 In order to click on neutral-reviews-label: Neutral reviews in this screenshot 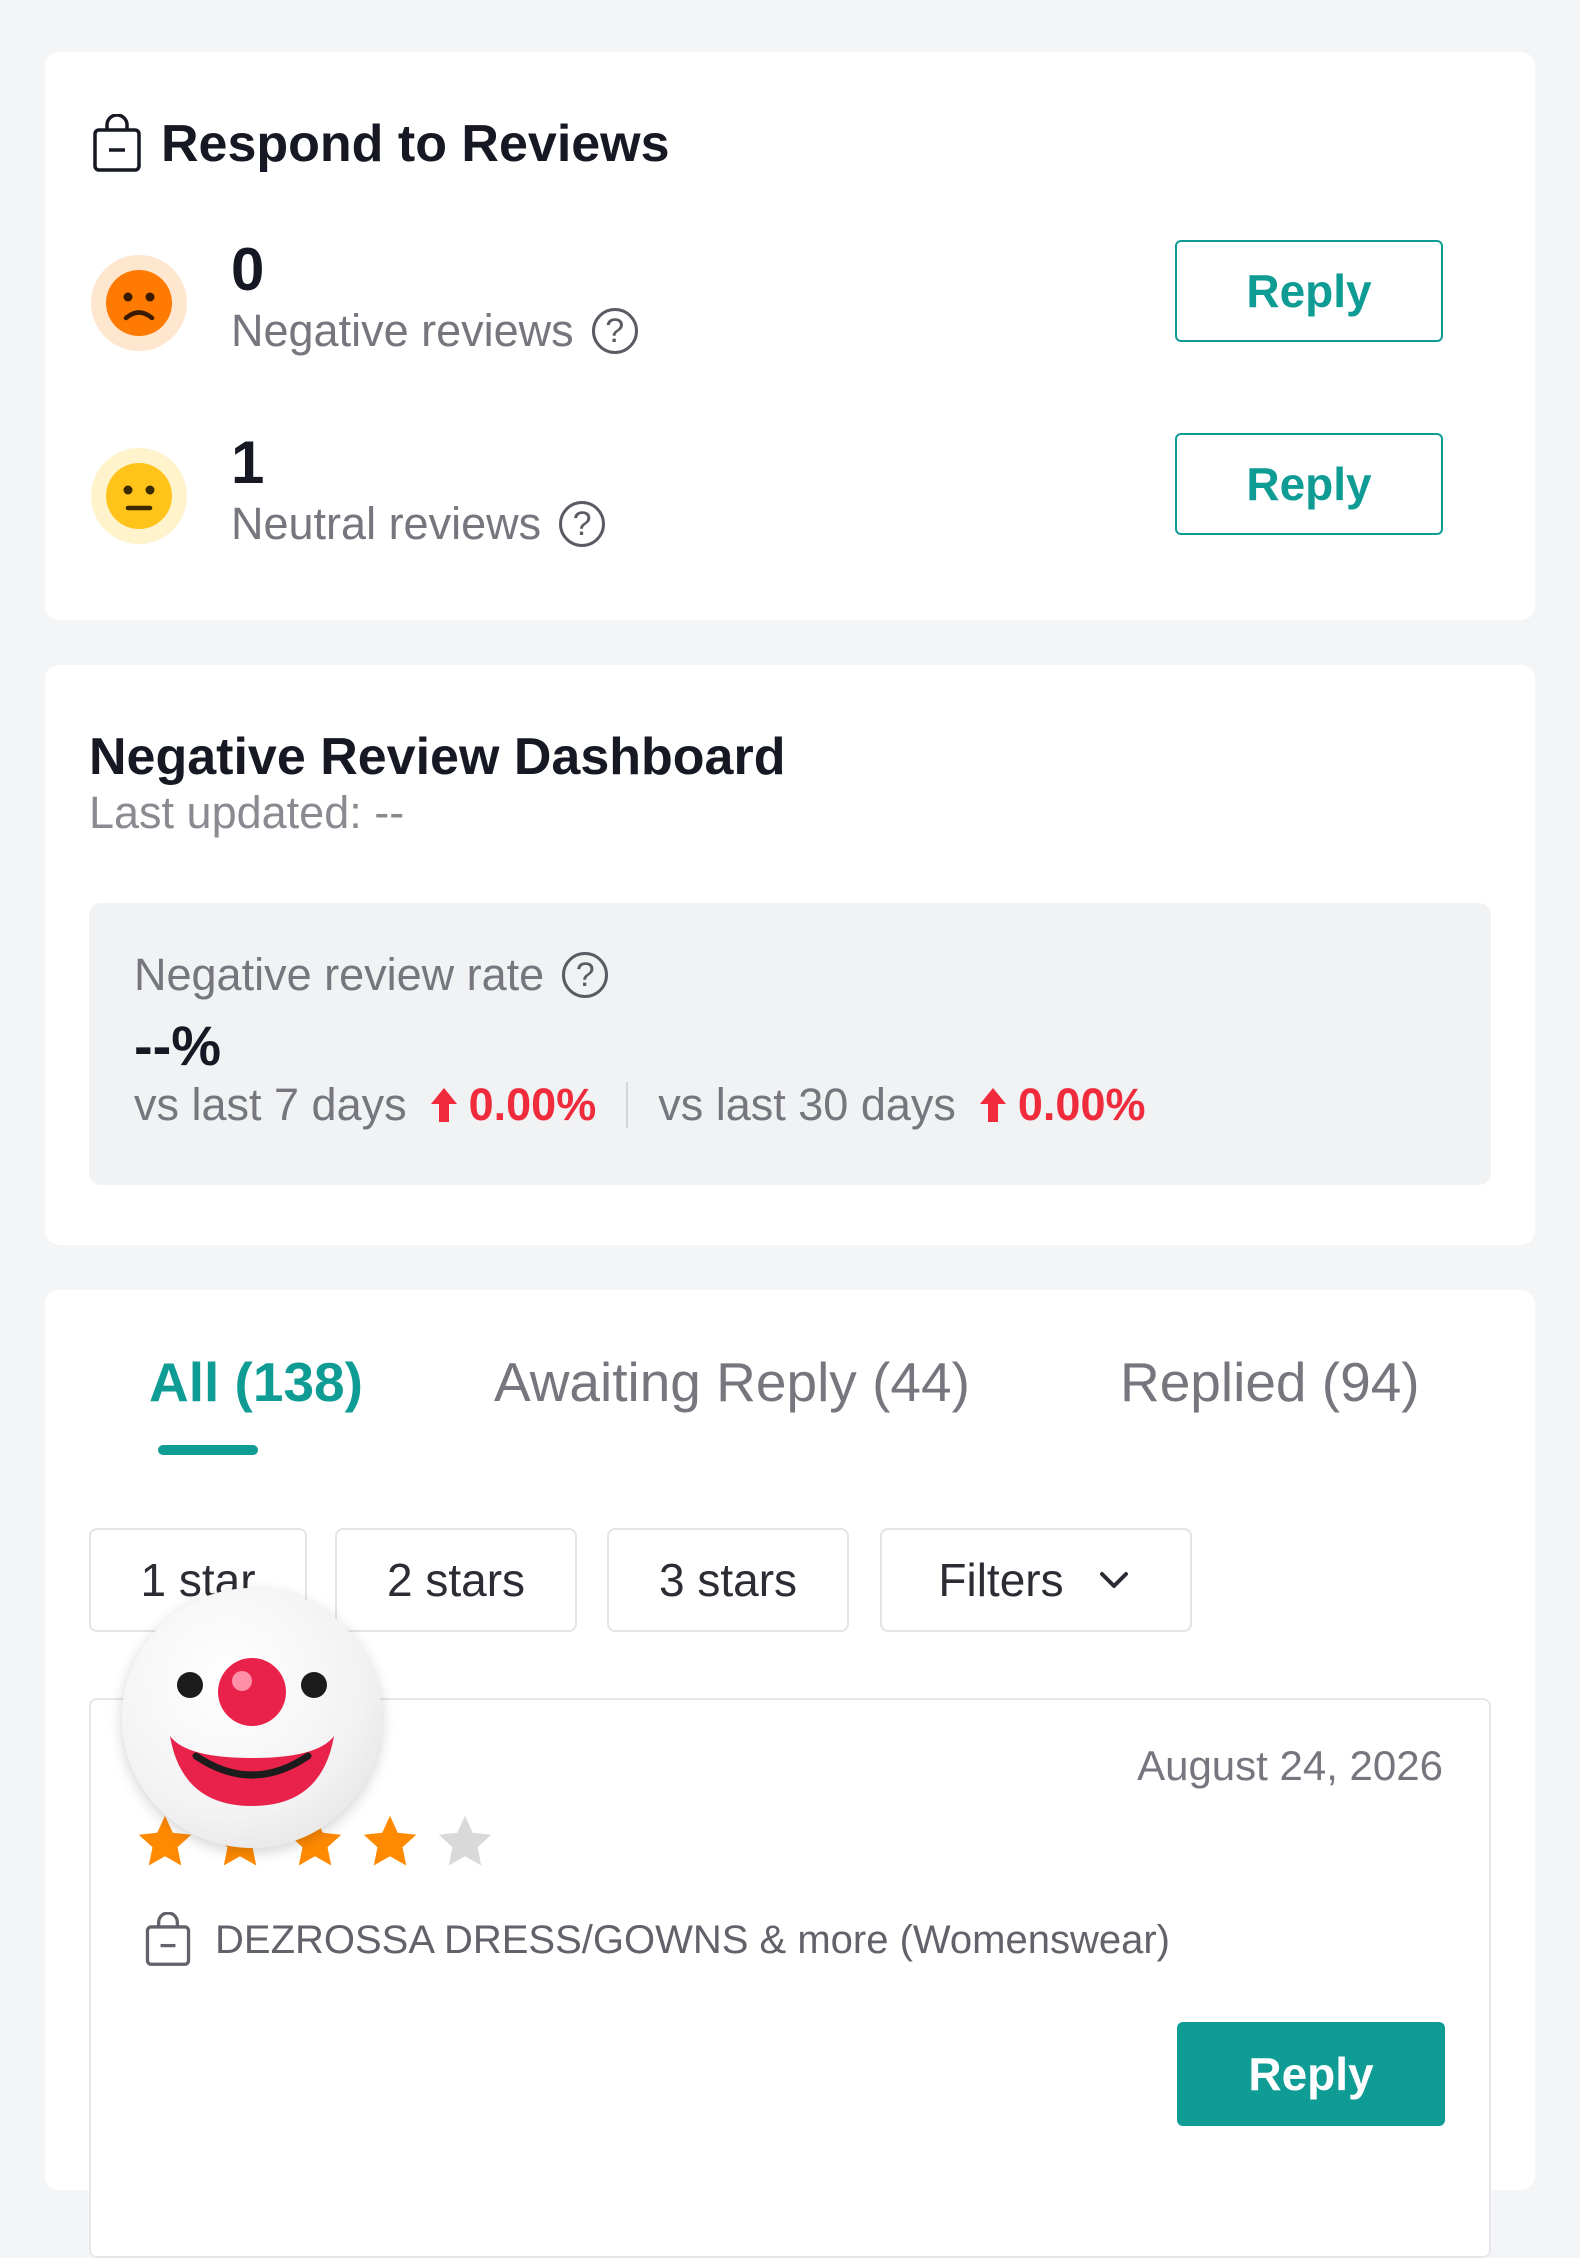, I will do `click(386, 523)`.